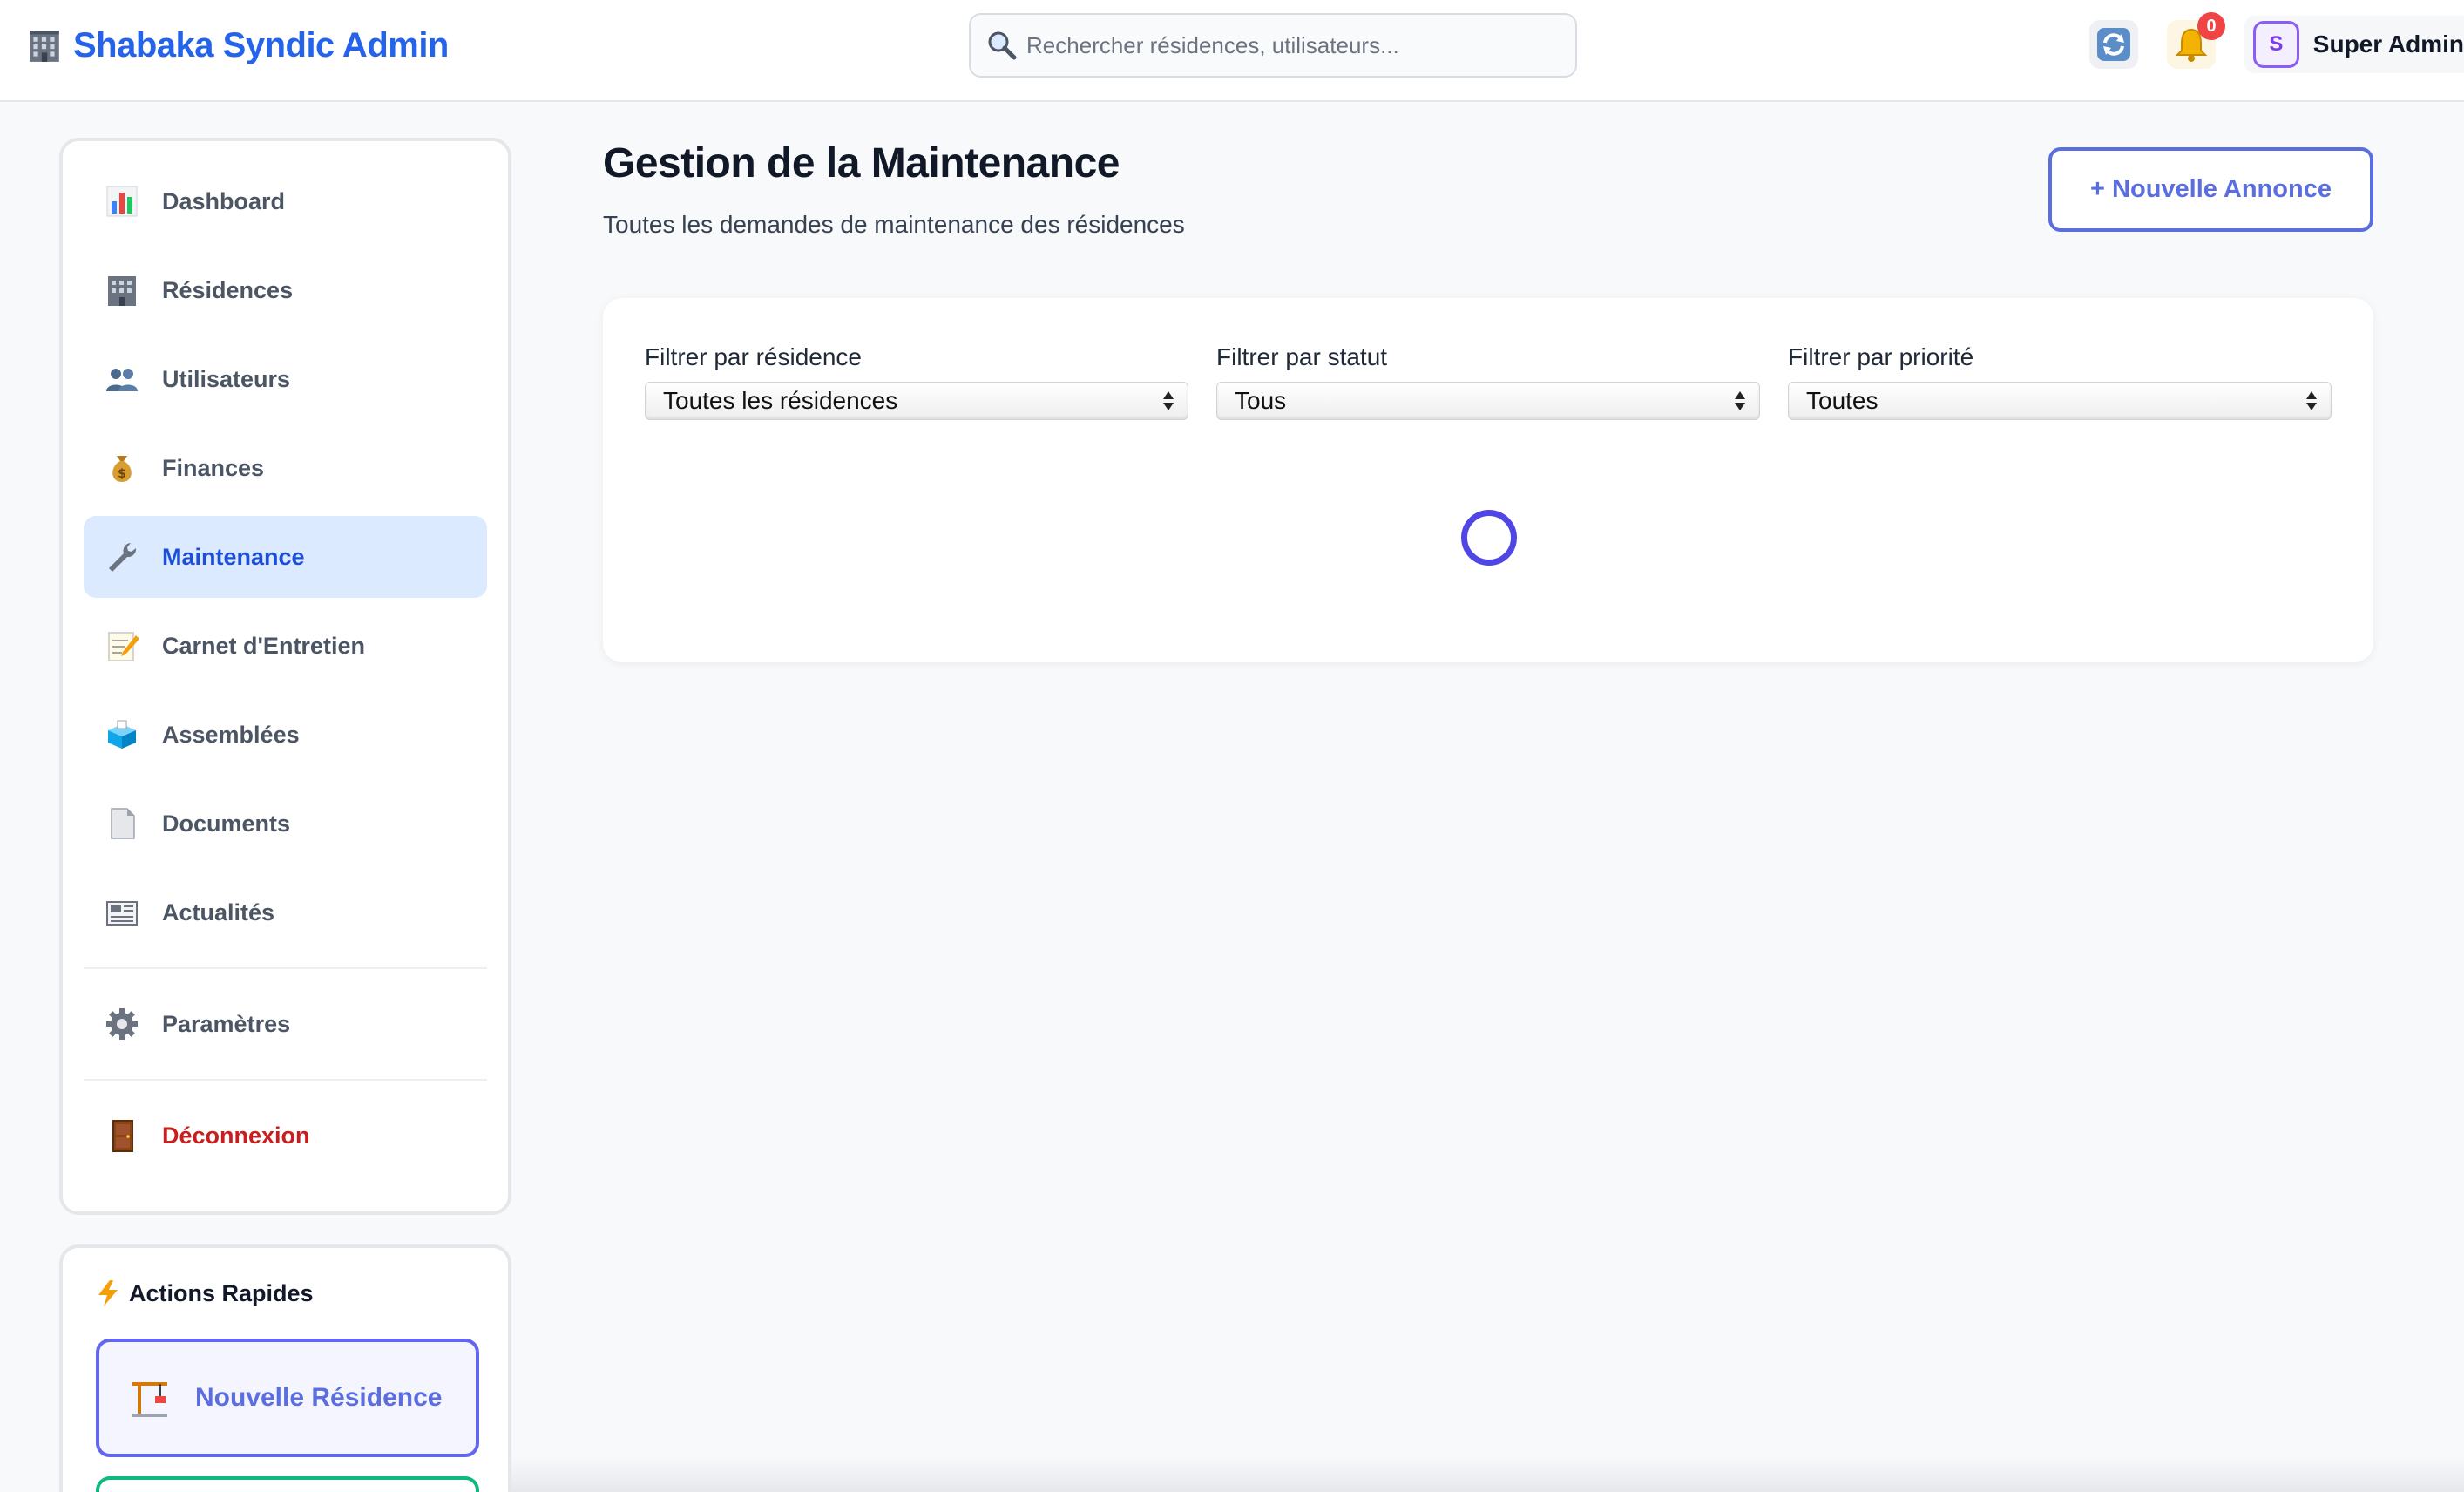  Describe the element at coordinates (1489, 538) in the screenshot. I see `loading-spinner` at that location.